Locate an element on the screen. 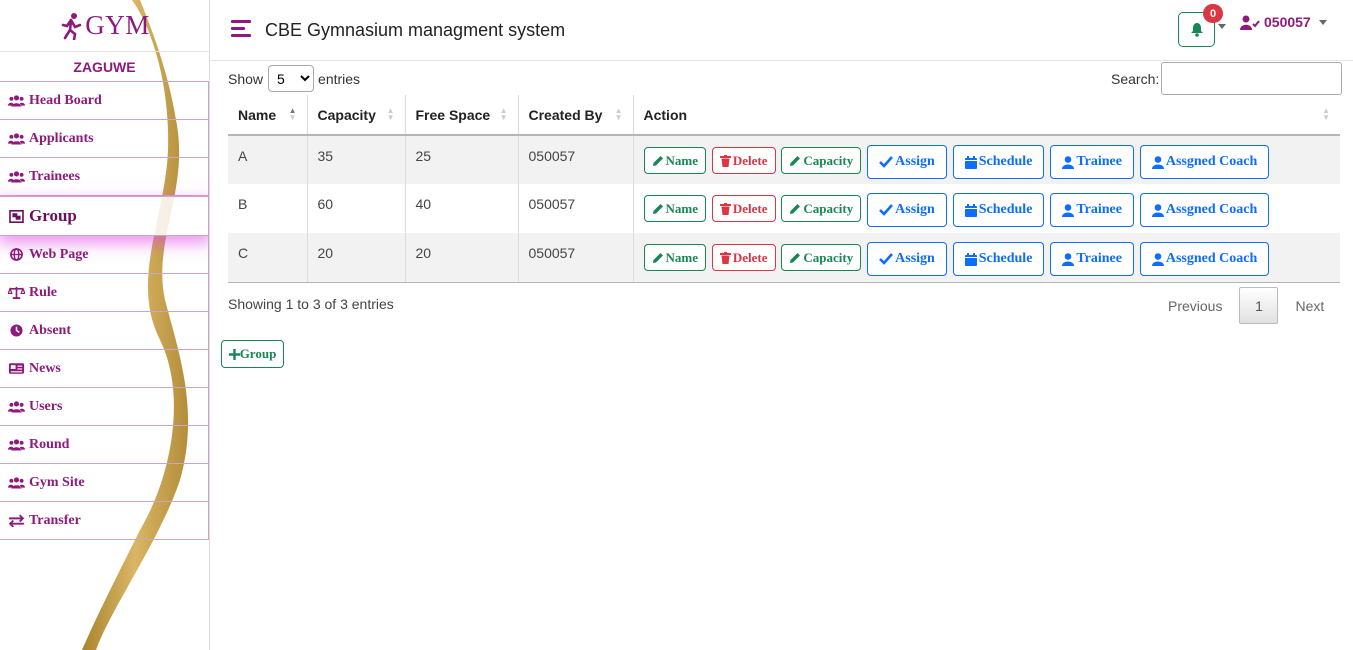 This screenshot has width=1353, height=650. entries-label: entries is located at coordinates (339, 78).